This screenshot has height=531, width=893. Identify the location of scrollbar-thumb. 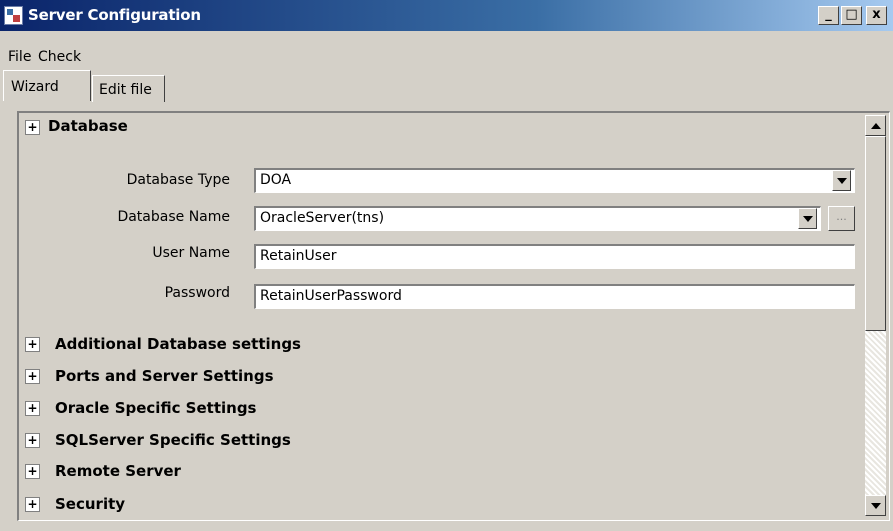
(875, 233).